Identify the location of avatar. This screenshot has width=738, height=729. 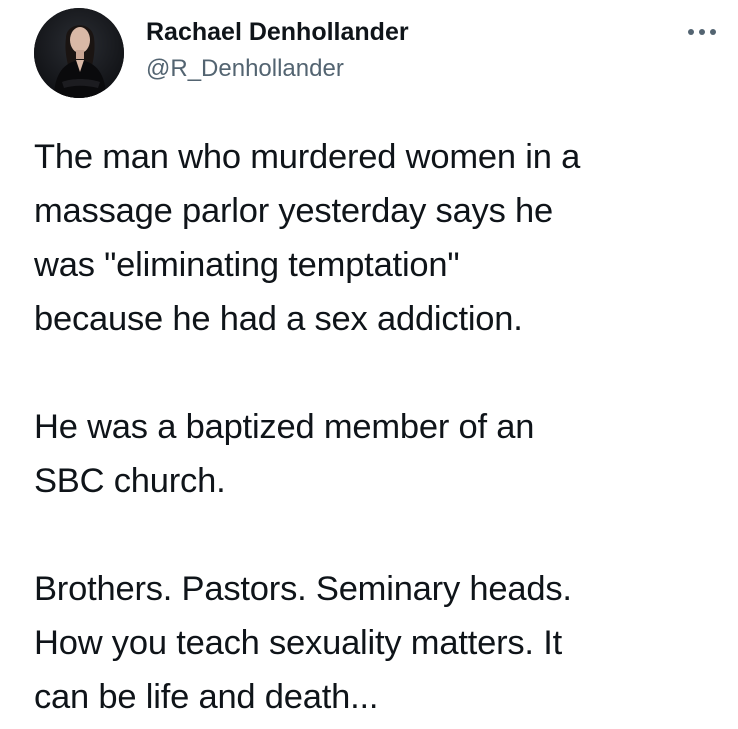
(79, 53).